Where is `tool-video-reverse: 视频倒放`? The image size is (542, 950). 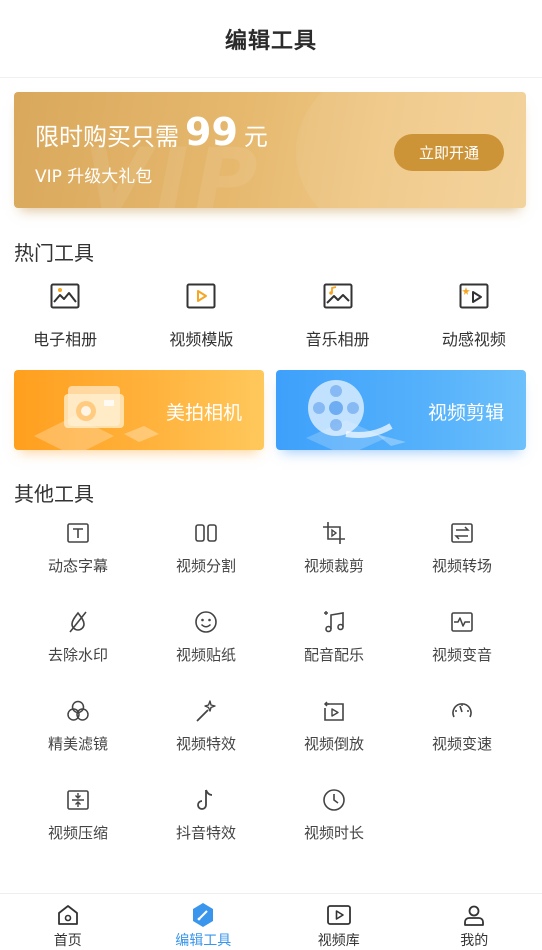
tool-video-reverse: 视频倒放 is located at coordinates (334, 742).